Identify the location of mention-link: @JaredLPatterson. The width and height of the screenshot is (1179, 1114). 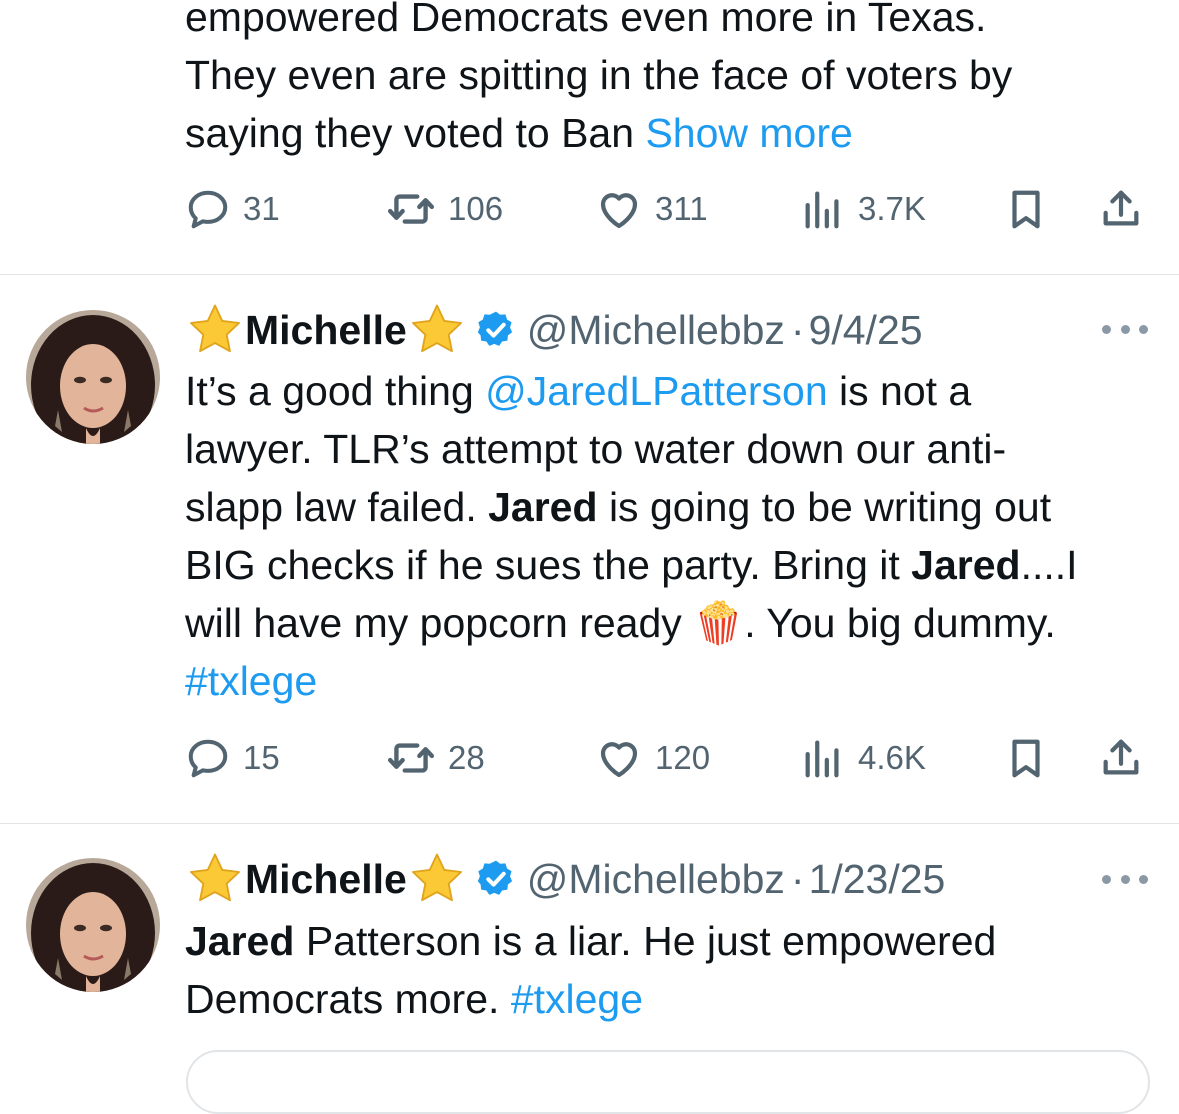
(656, 391).